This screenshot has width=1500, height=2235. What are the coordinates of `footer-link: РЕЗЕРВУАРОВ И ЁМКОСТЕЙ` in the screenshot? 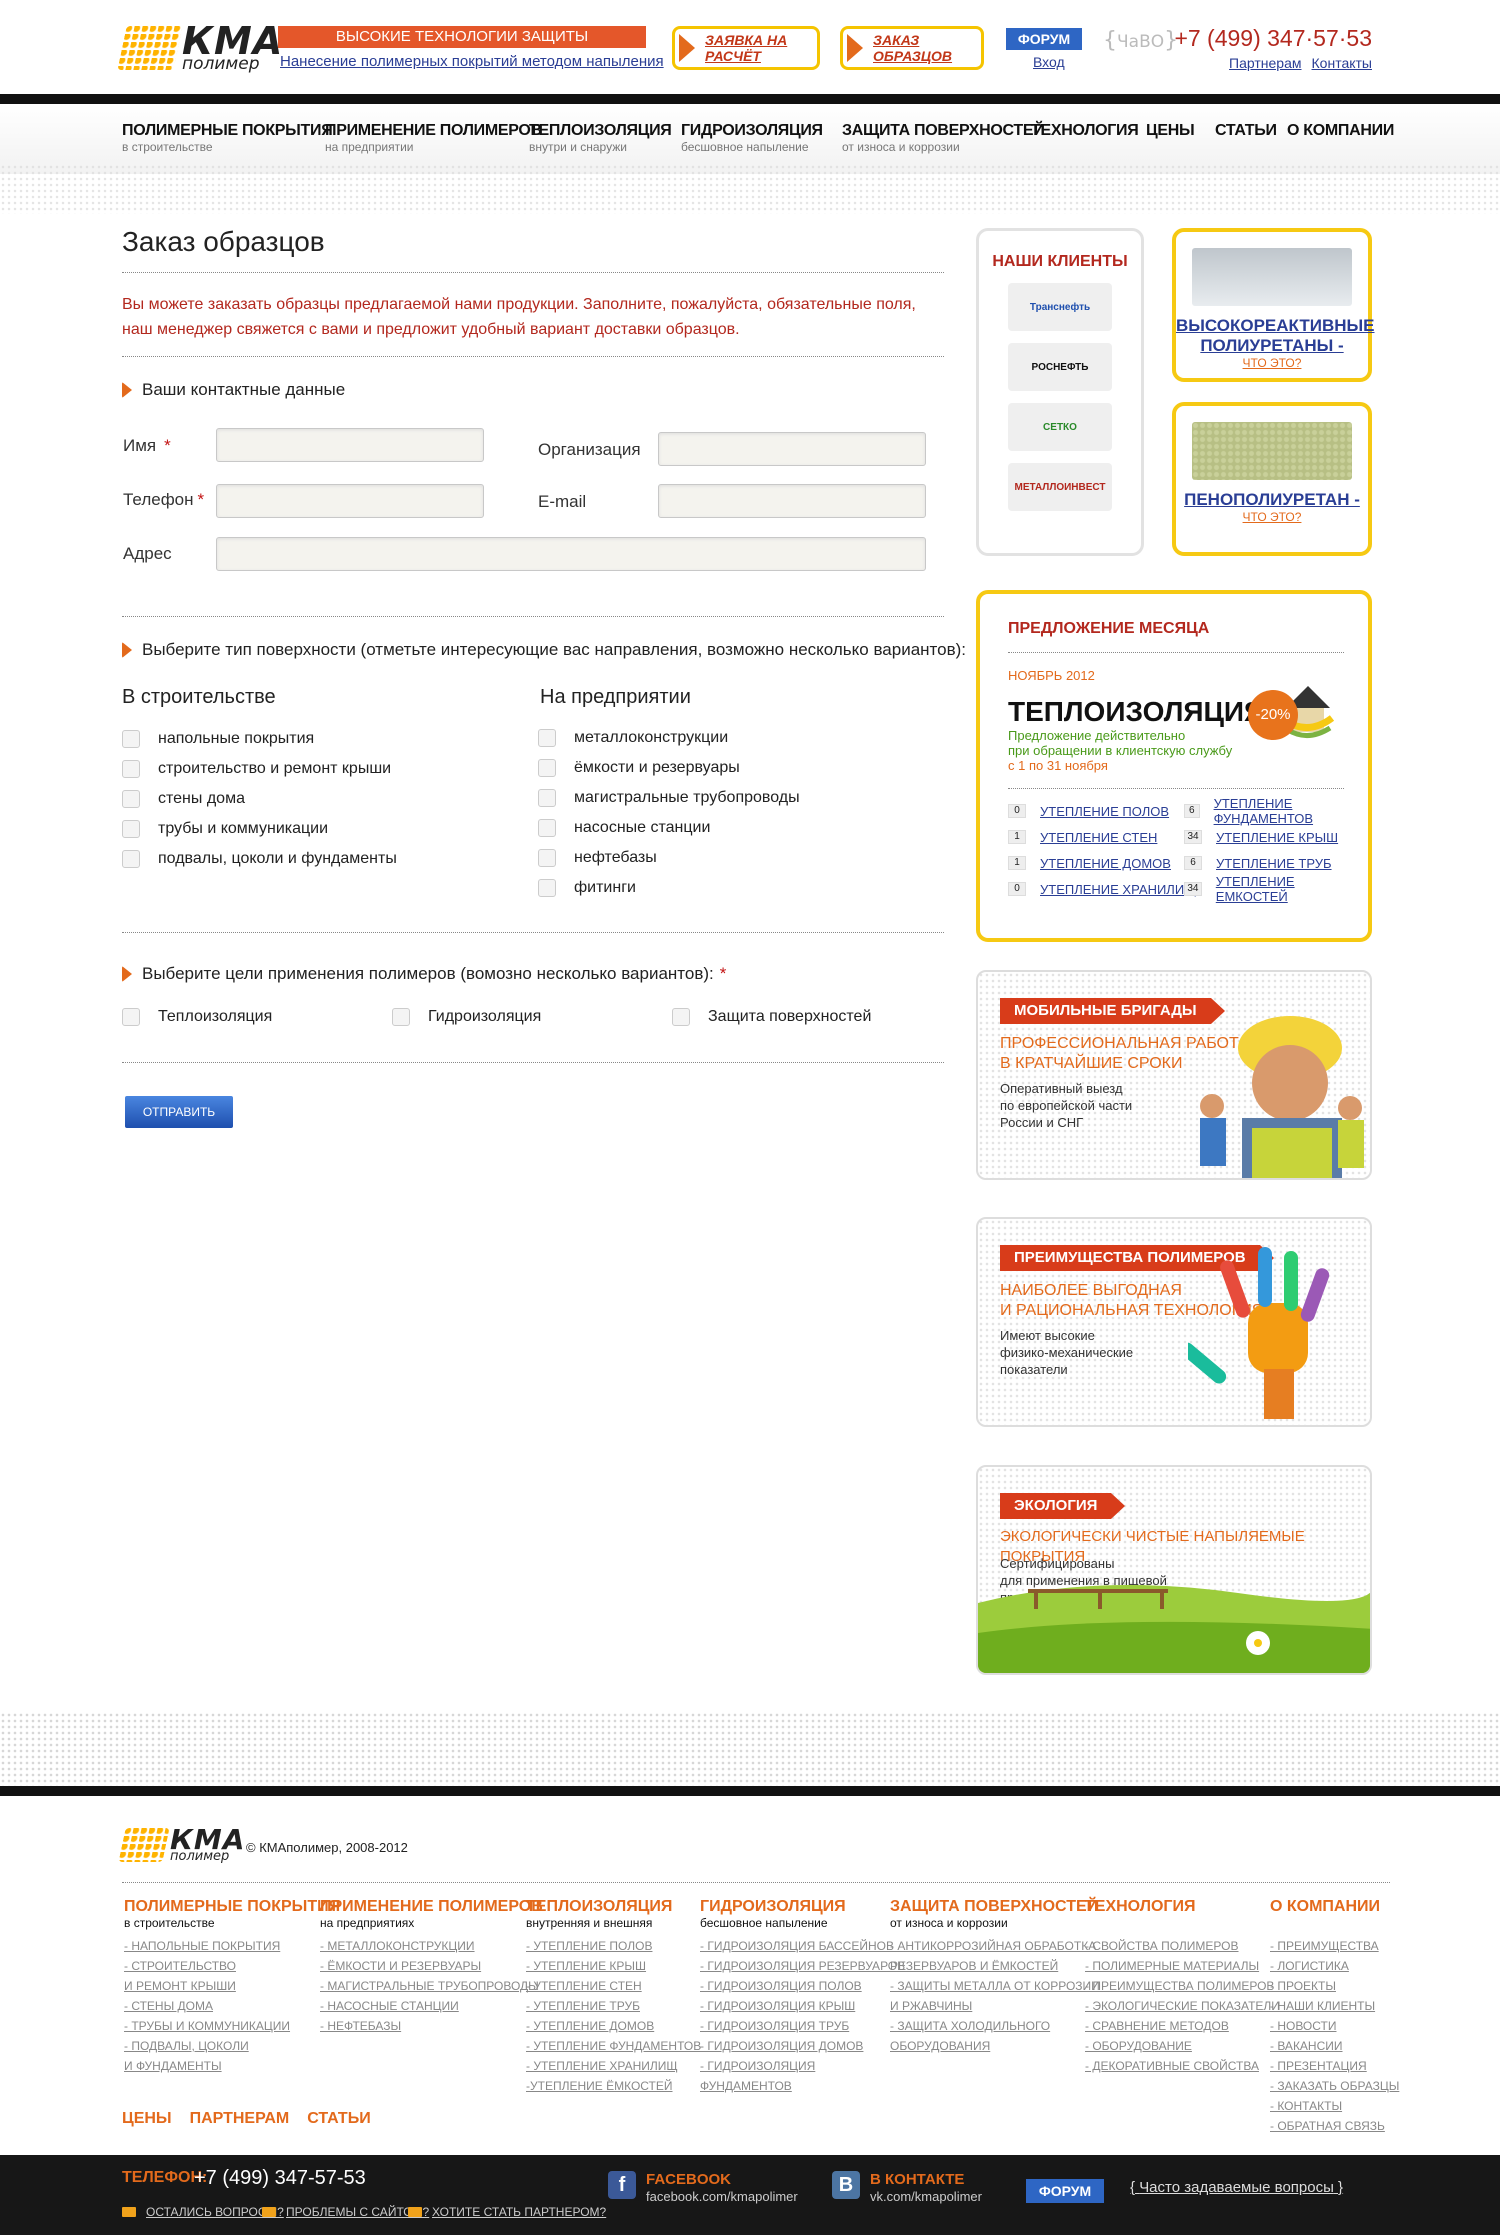 It's located at (995, 1966).